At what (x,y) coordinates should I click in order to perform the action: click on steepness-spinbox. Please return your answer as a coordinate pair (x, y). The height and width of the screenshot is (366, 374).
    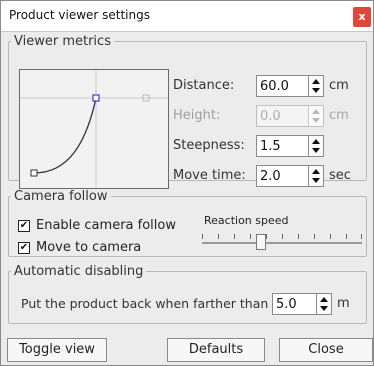
    Looking at the image, I should click on (290, 146).